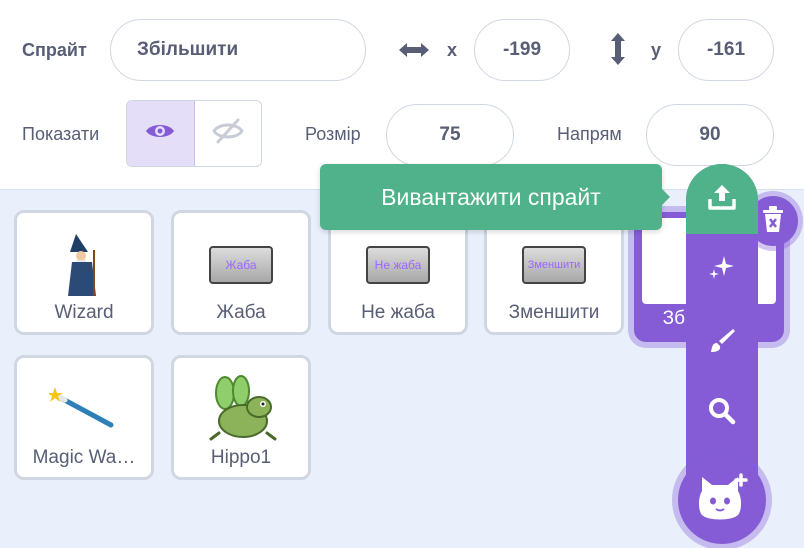 The image size is (804, 548). I want to click on sprite-name: Зменшити, so click(554, 312).